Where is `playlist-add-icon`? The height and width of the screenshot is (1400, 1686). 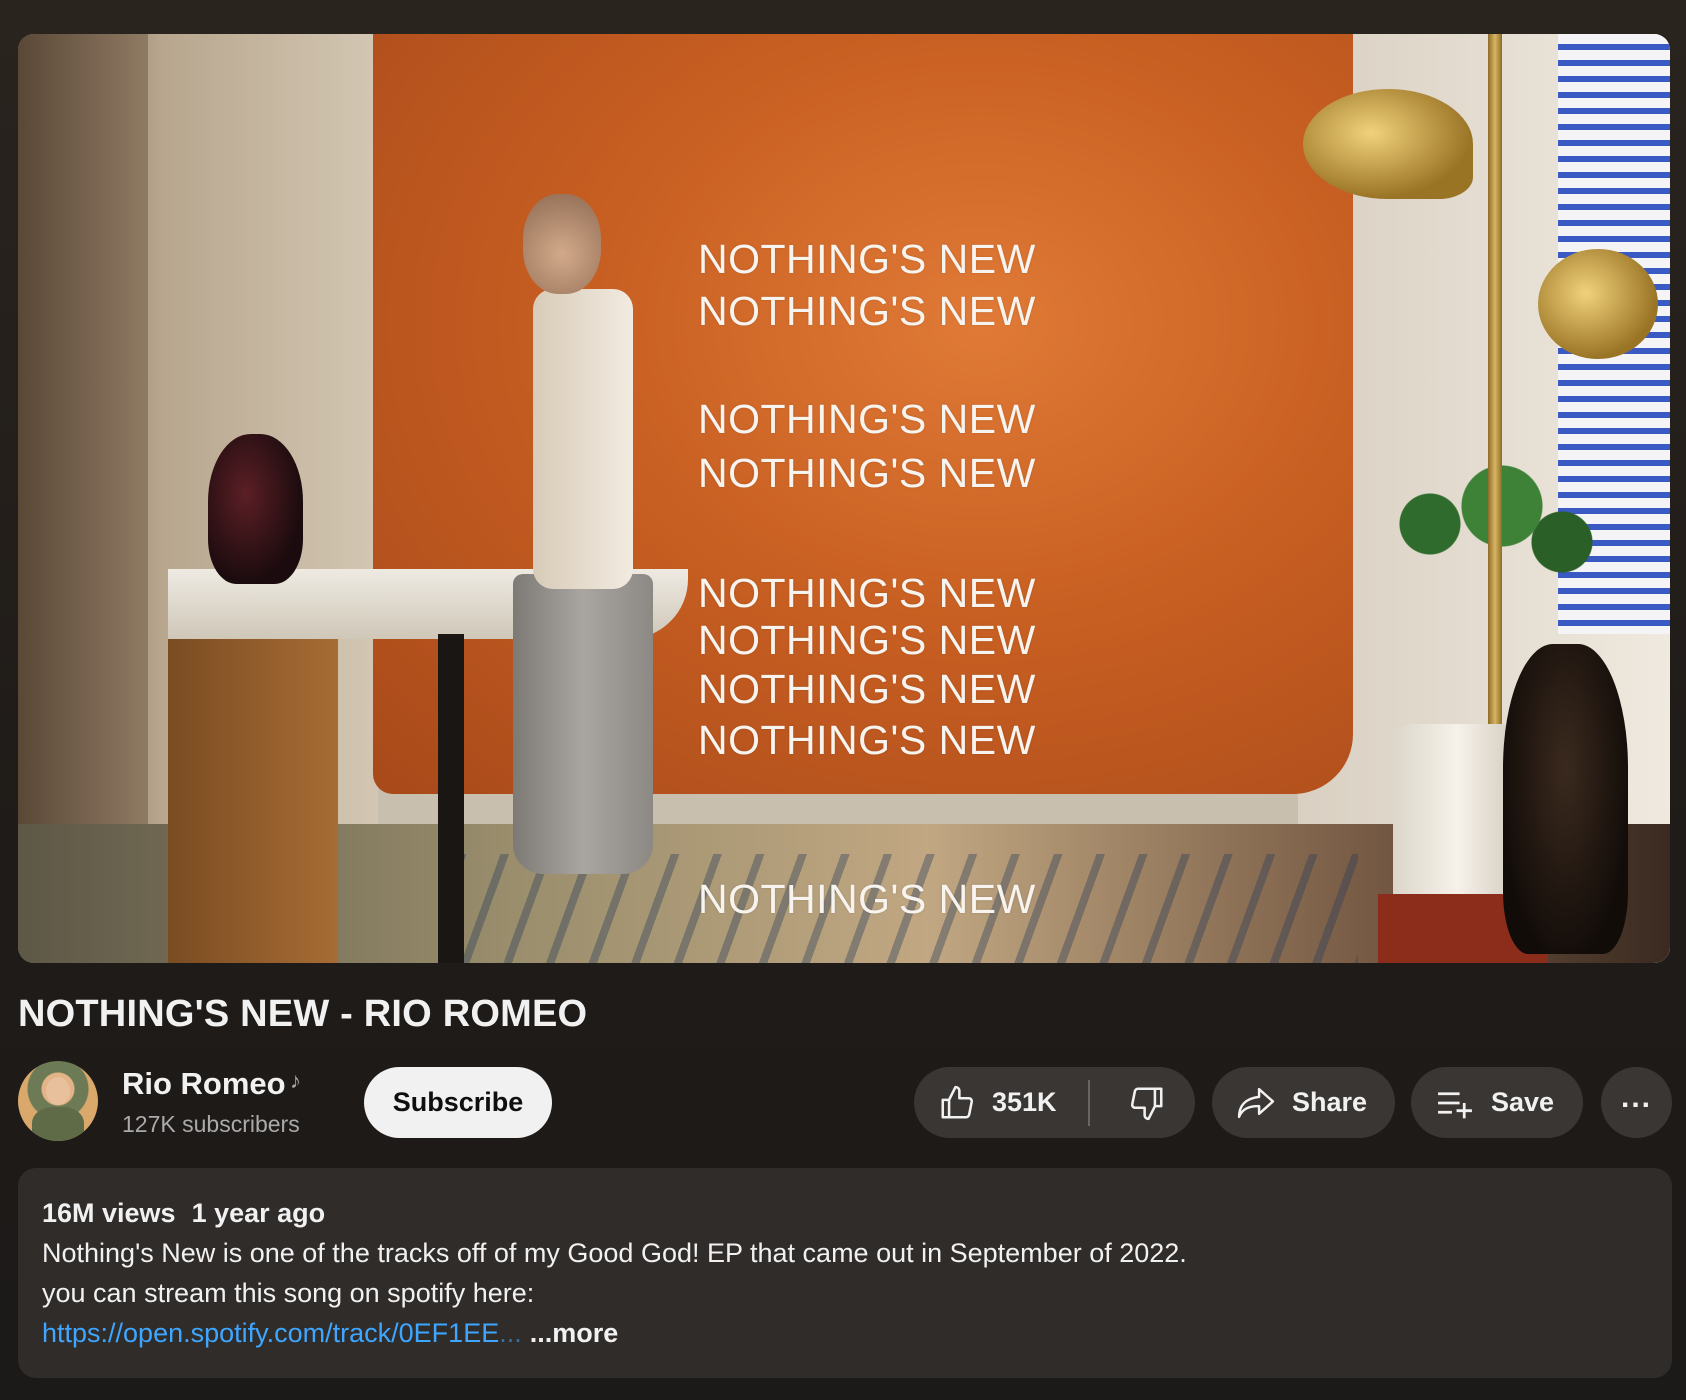 playlist-add-icon is located at coordinates (1455, 1104).